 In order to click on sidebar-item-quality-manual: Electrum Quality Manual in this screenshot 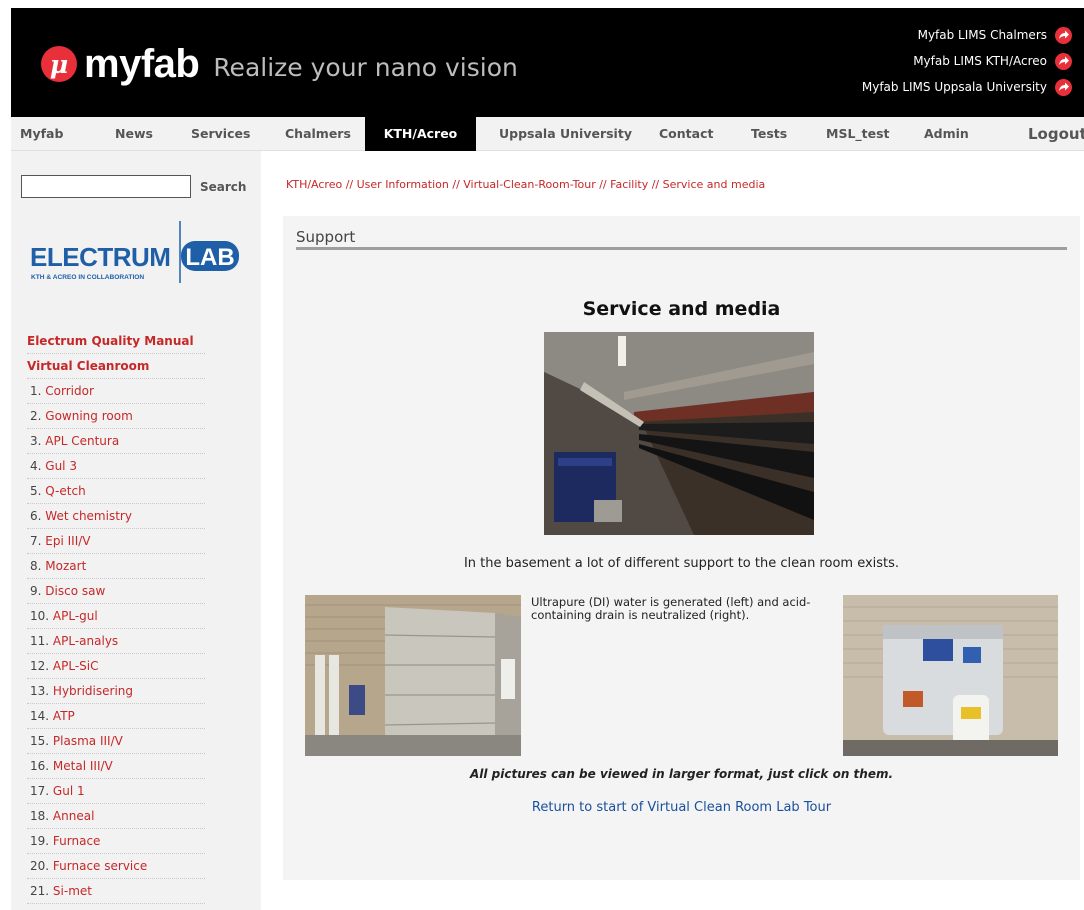, I will do `click(116, 341)`.